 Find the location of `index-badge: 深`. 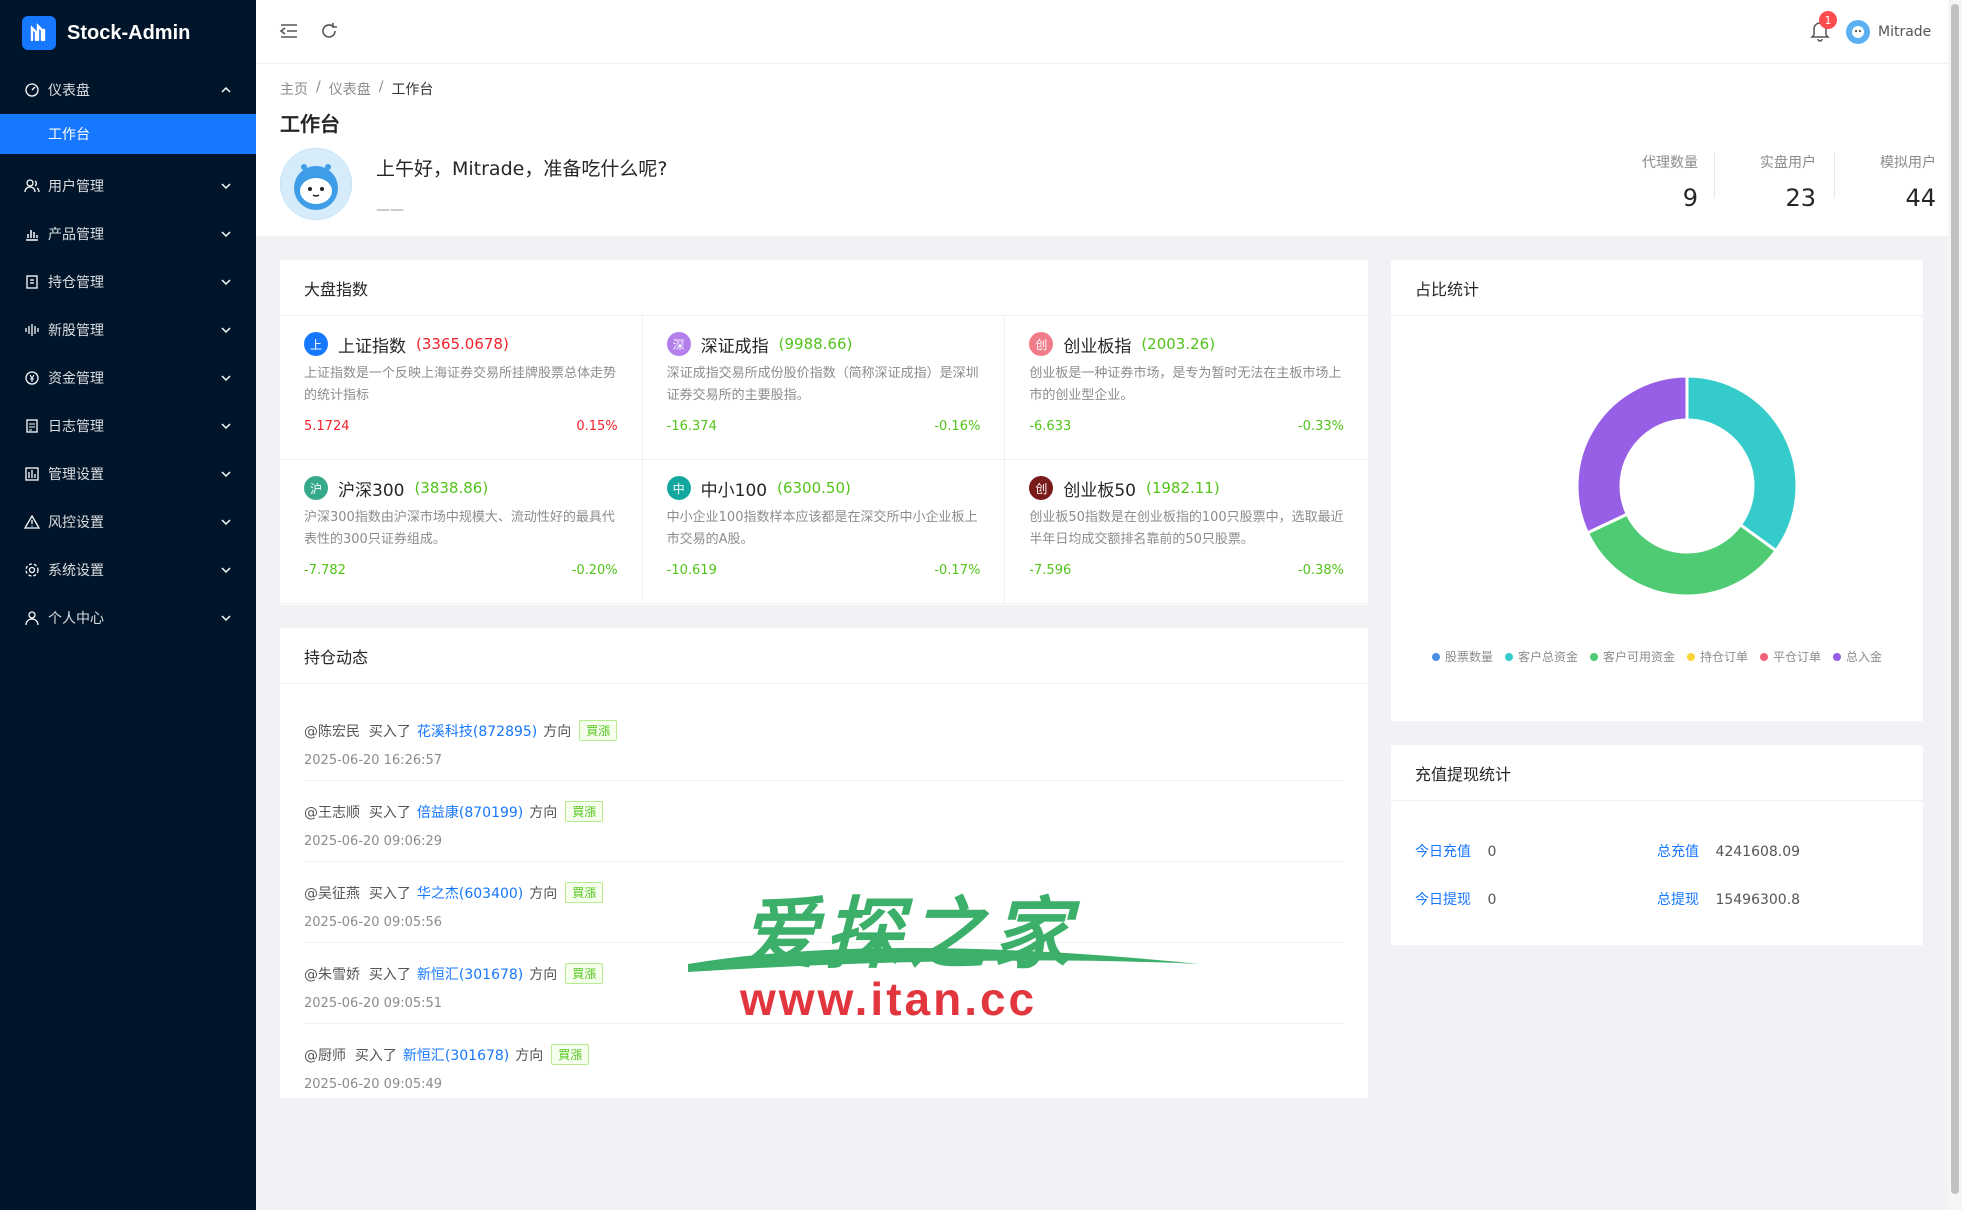

index-badge: 深 is located at coordinates (678, 344).